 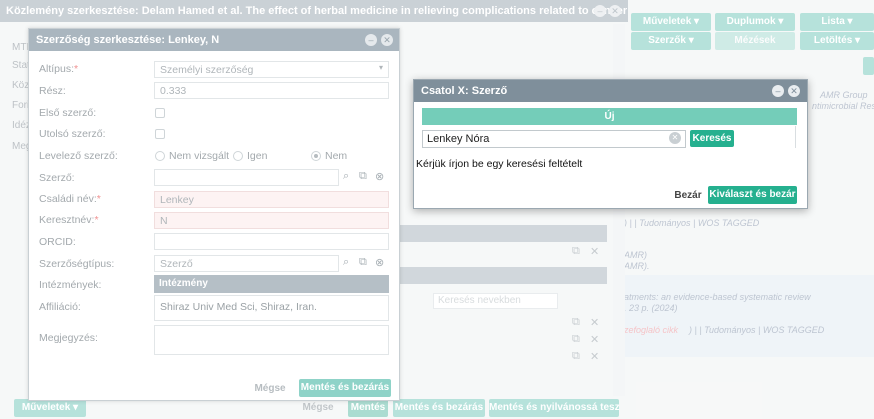 What do you see at coordinates (609, 116) in the screenshot?
I see `new-author-button: Új` at bounding box center [609, 116].